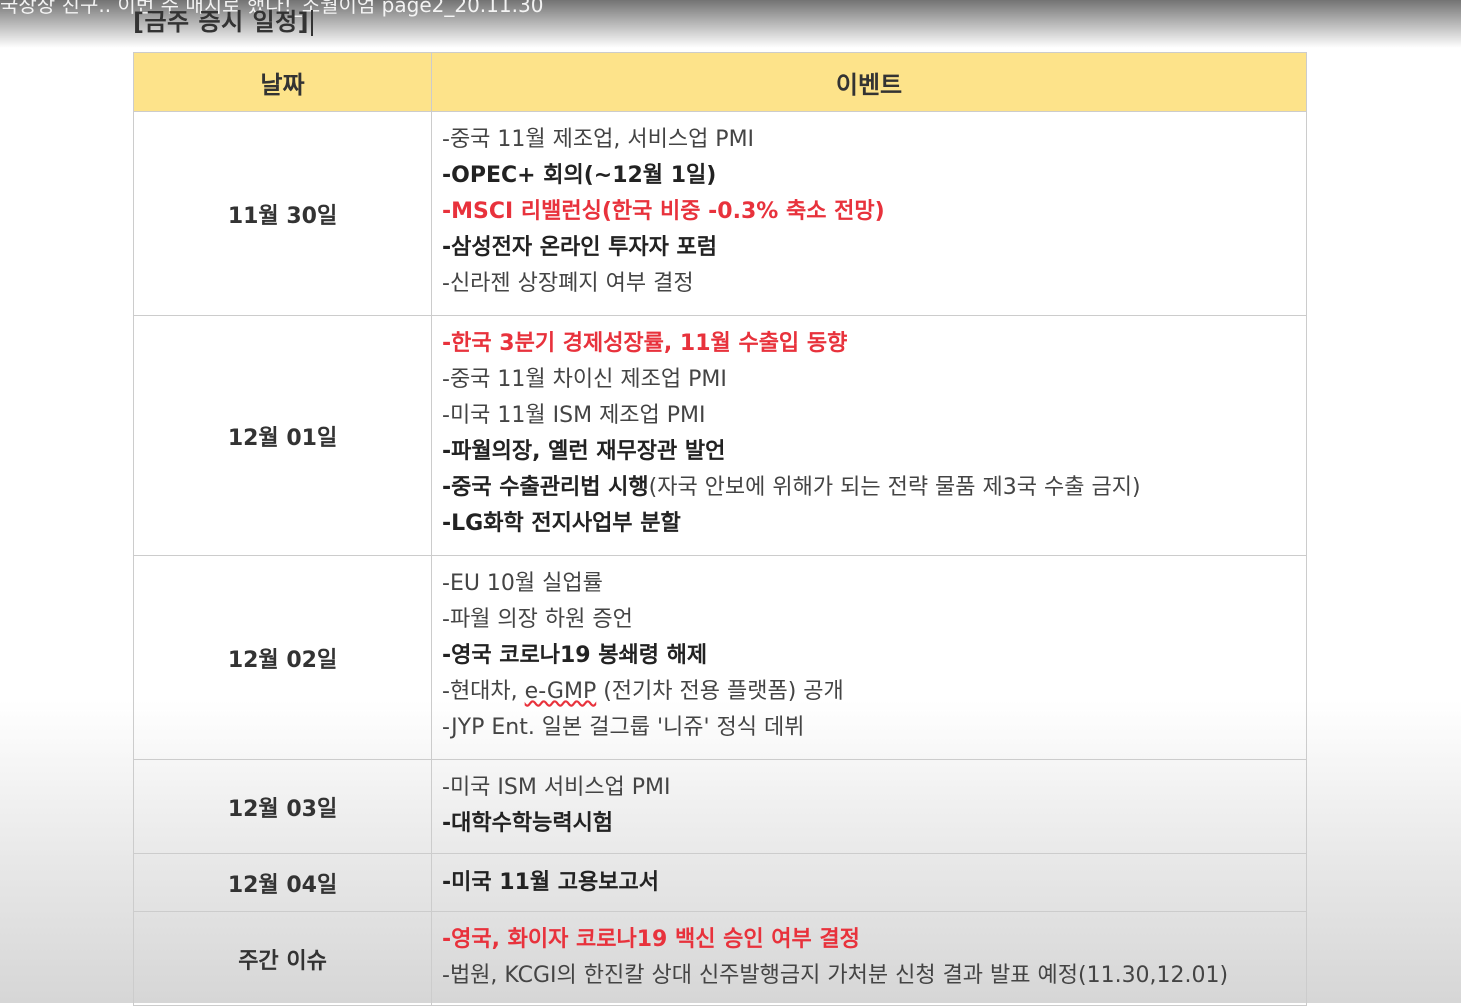 The image size is (1461, 1006). I want to click on event-item: -미국 ISM 서비스업 PMI, so click(556, 787).